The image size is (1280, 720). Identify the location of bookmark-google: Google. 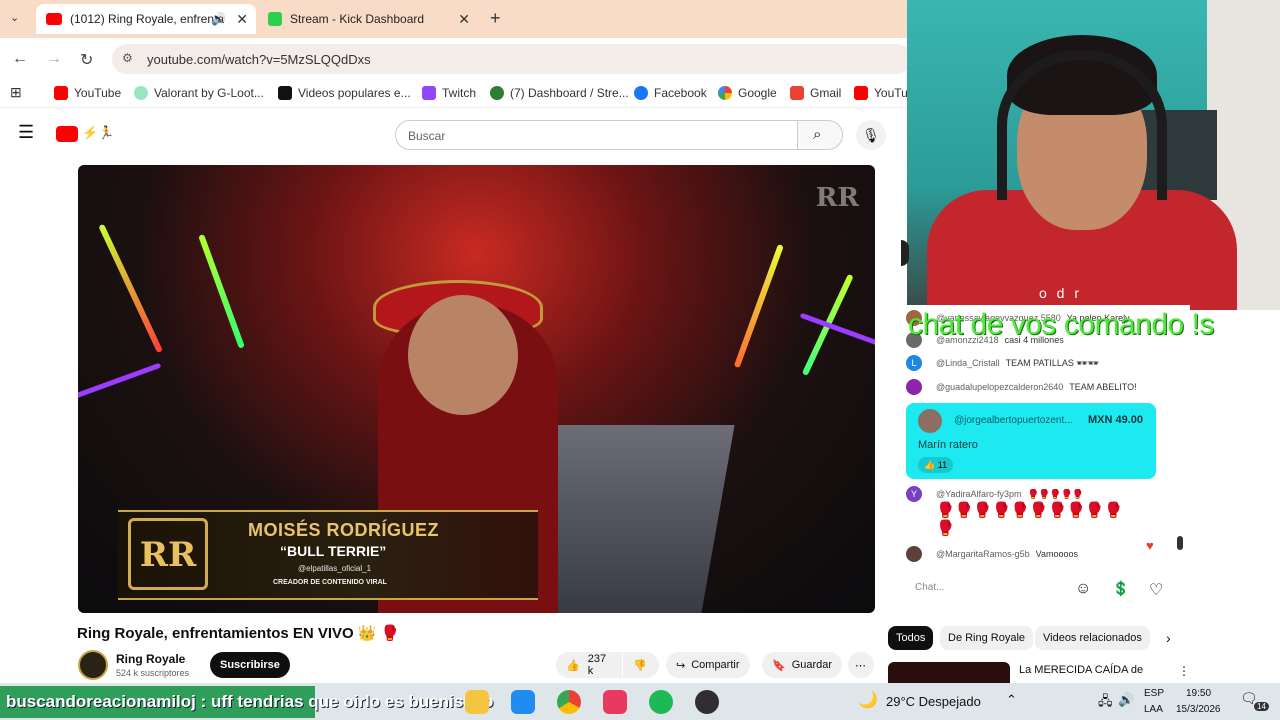
(747, 93).